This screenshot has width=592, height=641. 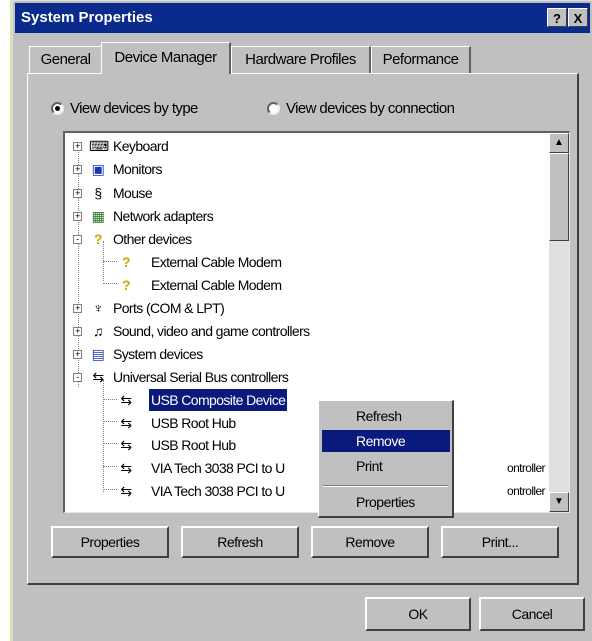 I want to click on radio-view-by-type: View devices by type, so click(x=124, y=108).